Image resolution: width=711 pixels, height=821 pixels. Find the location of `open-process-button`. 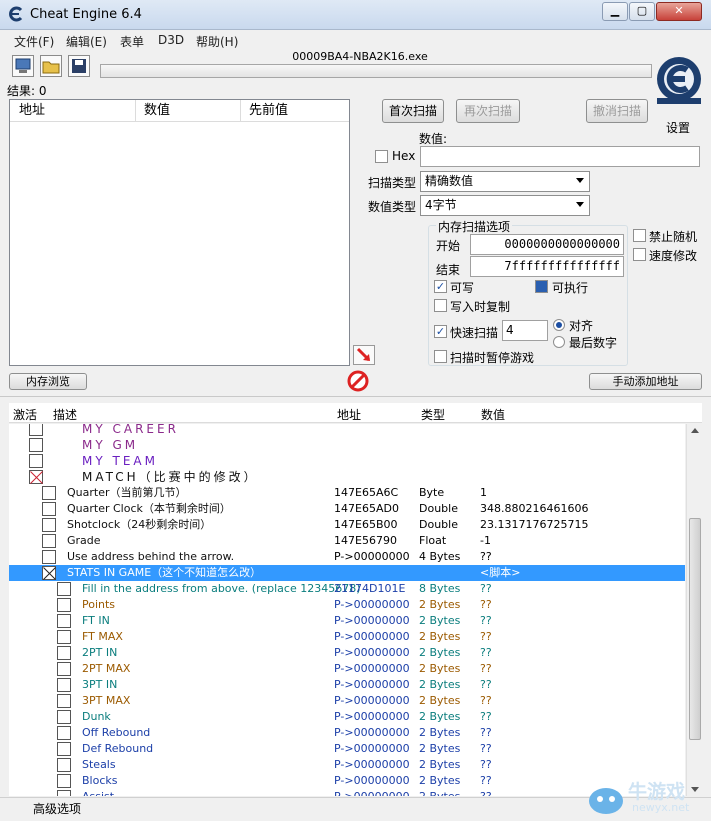

open-process-button is located at coordinates (23, 66).